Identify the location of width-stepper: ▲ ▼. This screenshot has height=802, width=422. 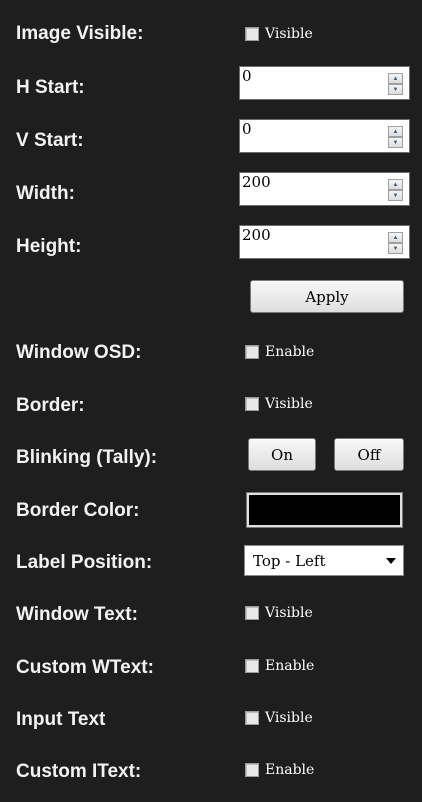
(395, 190).